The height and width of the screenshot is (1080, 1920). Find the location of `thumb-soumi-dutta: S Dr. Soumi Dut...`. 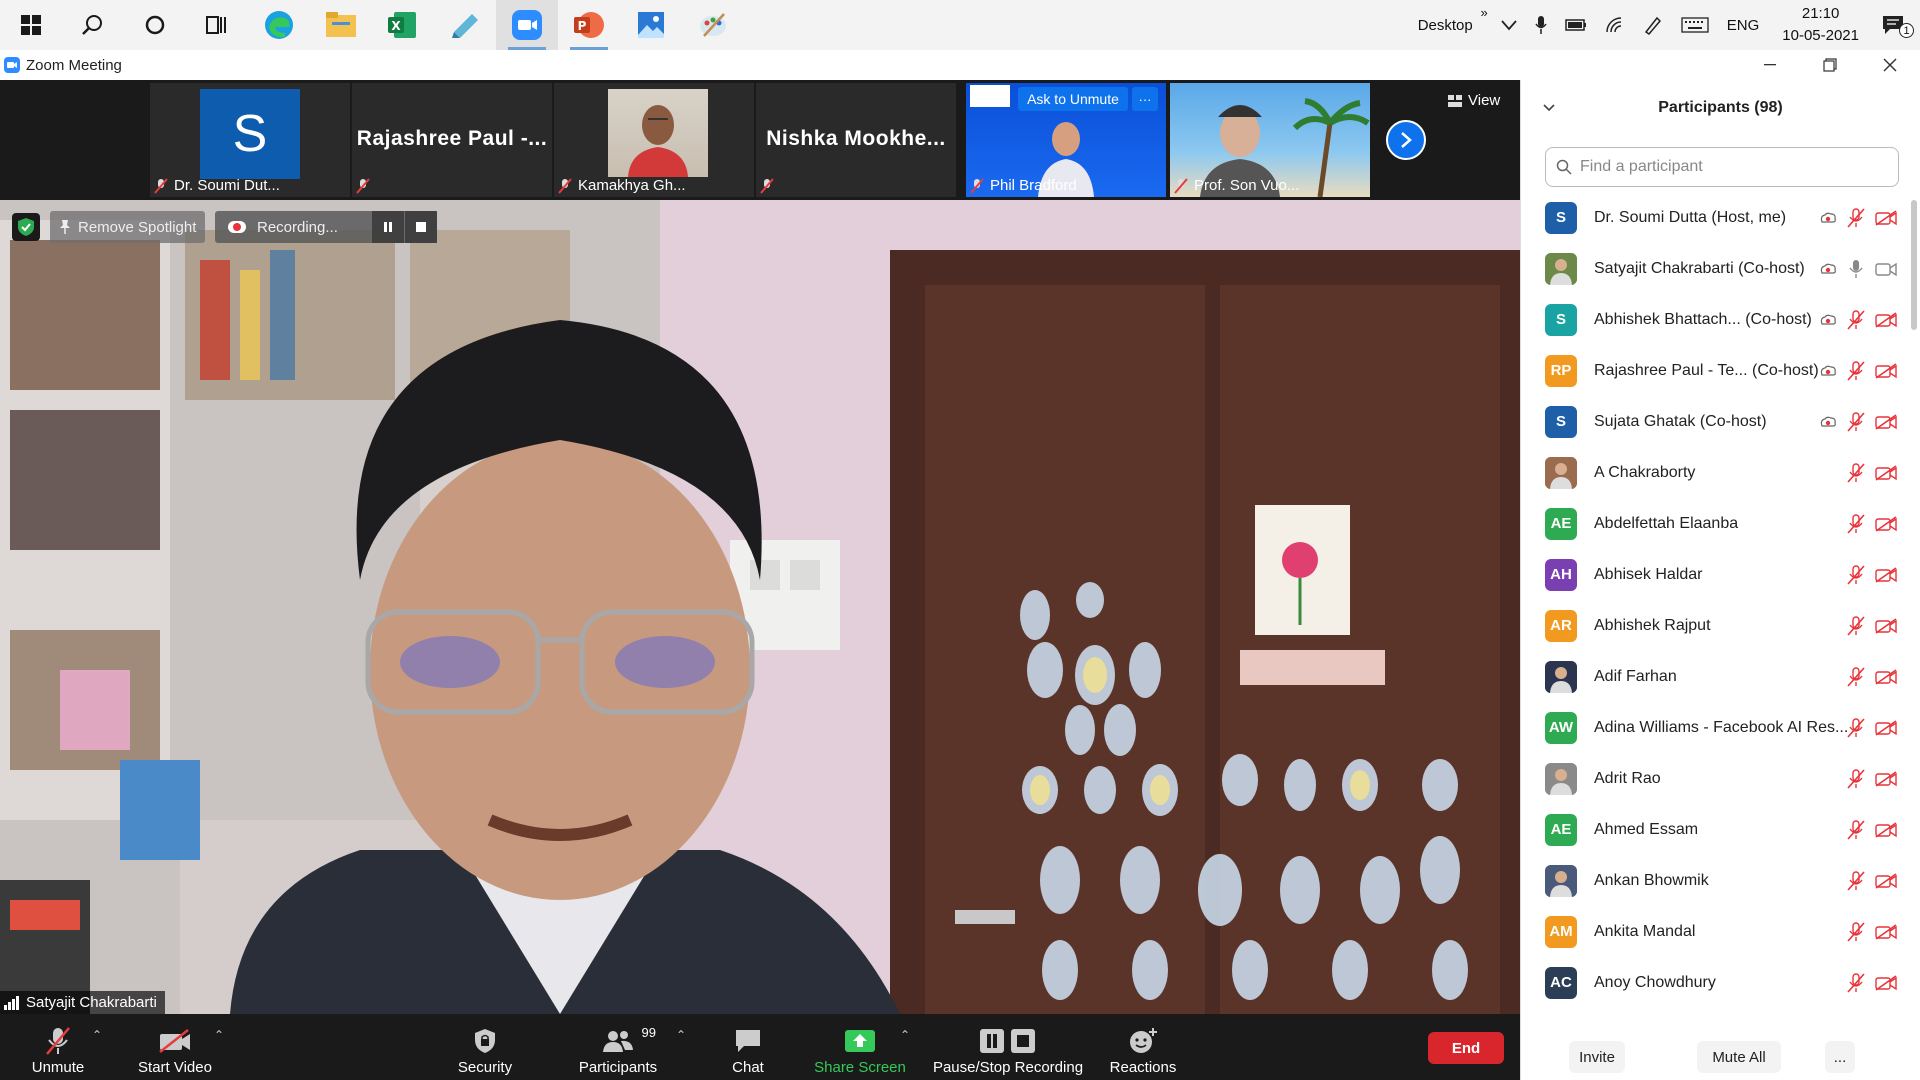

thumb-soumi-dutta: S Dr. Soumi Dut... is located at coordinates (250, 140).